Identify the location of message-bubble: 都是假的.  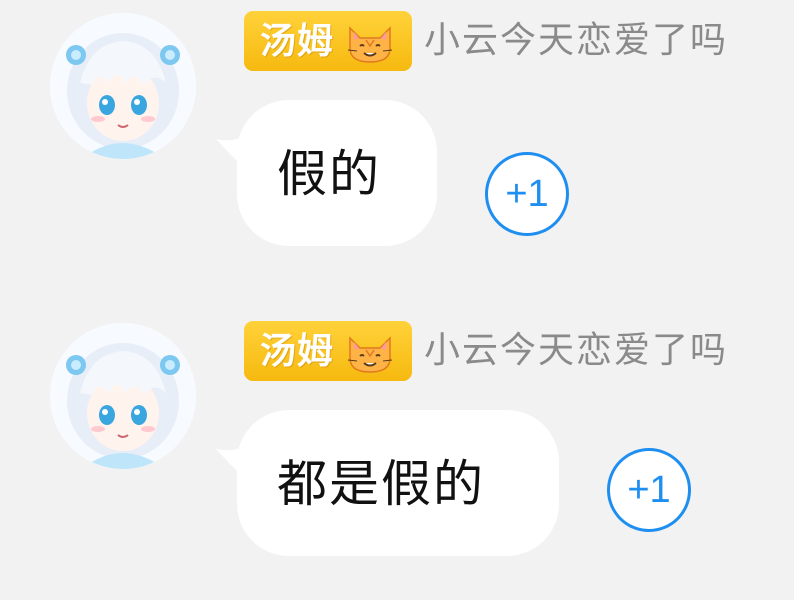
(398, 483).